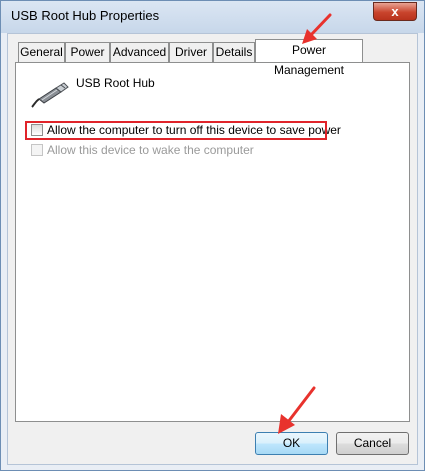  Describe the element at coordinates (372, 443) in the screenshot. I see `cancel-button: Cancel` at that location.